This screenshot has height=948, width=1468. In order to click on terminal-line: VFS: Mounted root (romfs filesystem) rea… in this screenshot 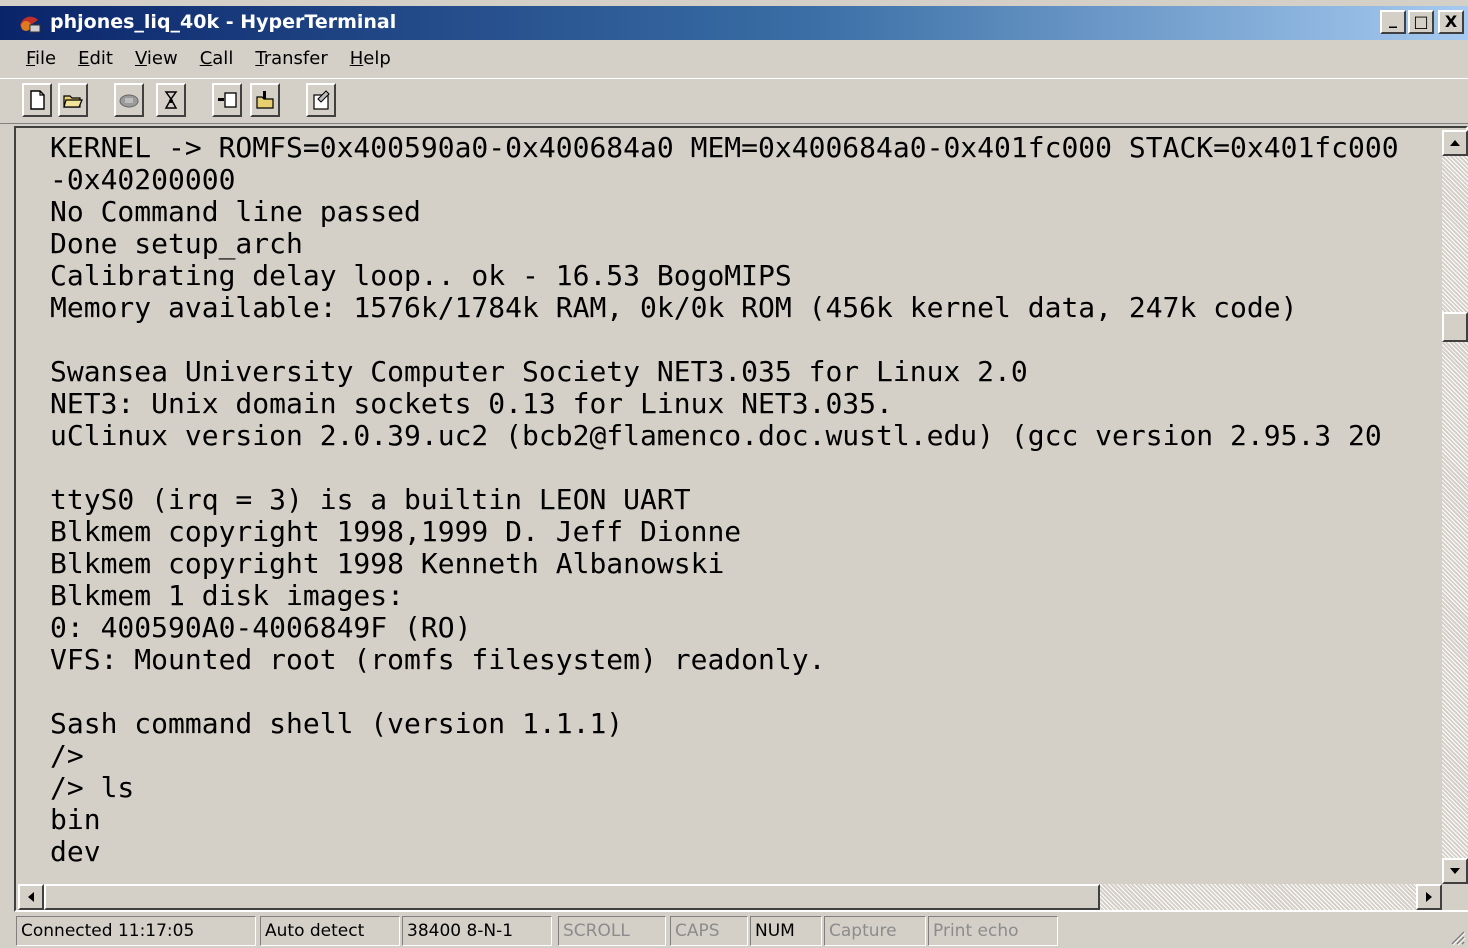, I will do `click(438, 659)`.